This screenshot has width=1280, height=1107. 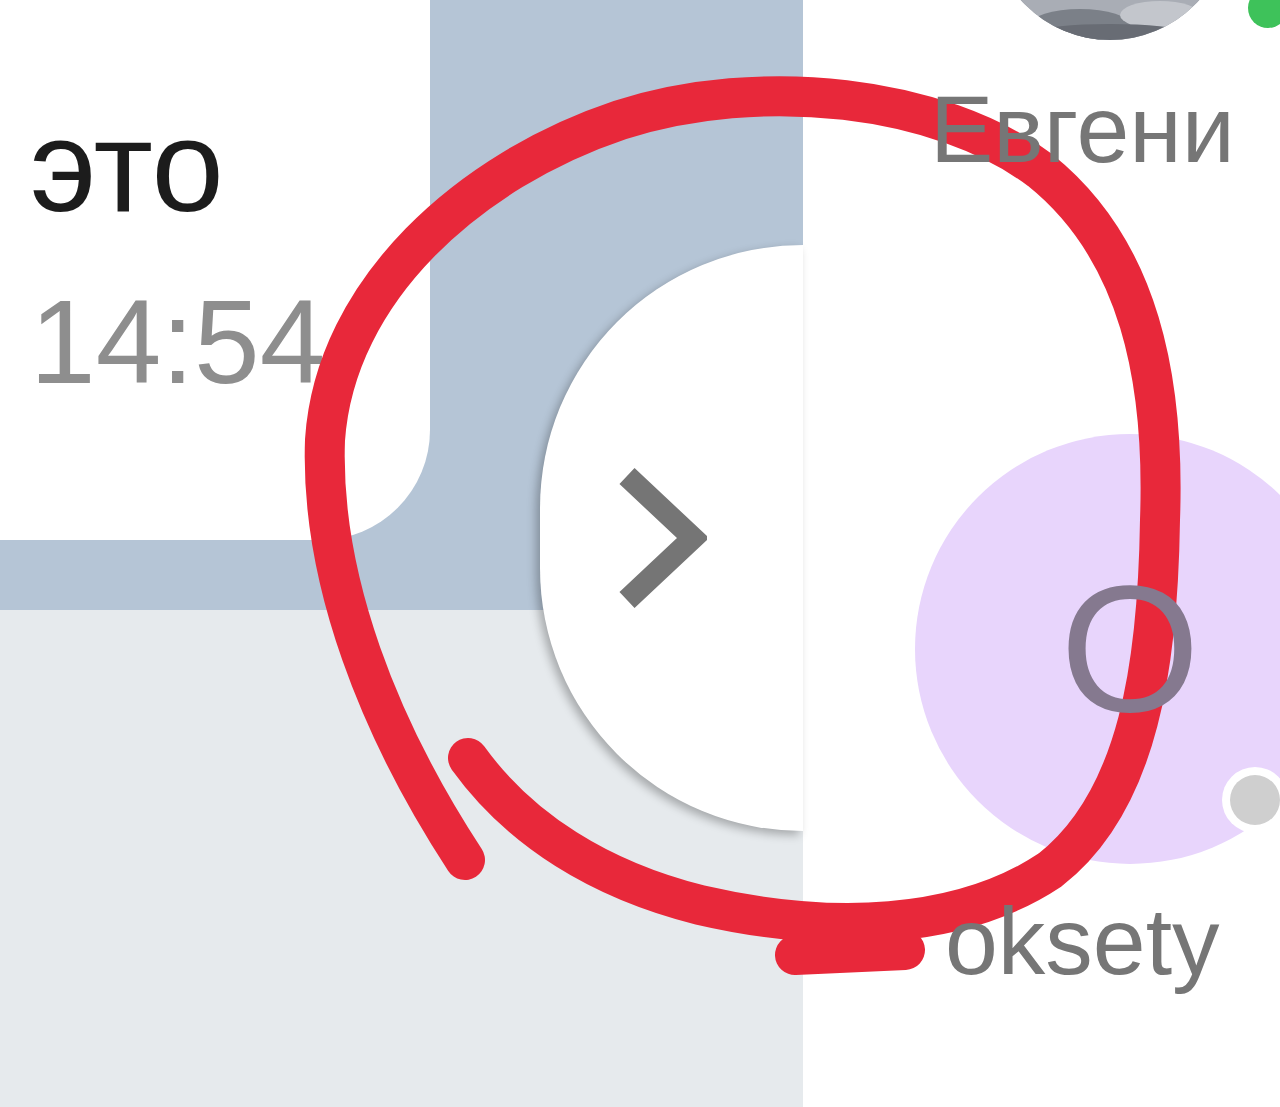 What do you see at coordinates (1082, 941) in the screenshot?
I see `contact-name: oksety` at bounding box center [1082, 941].